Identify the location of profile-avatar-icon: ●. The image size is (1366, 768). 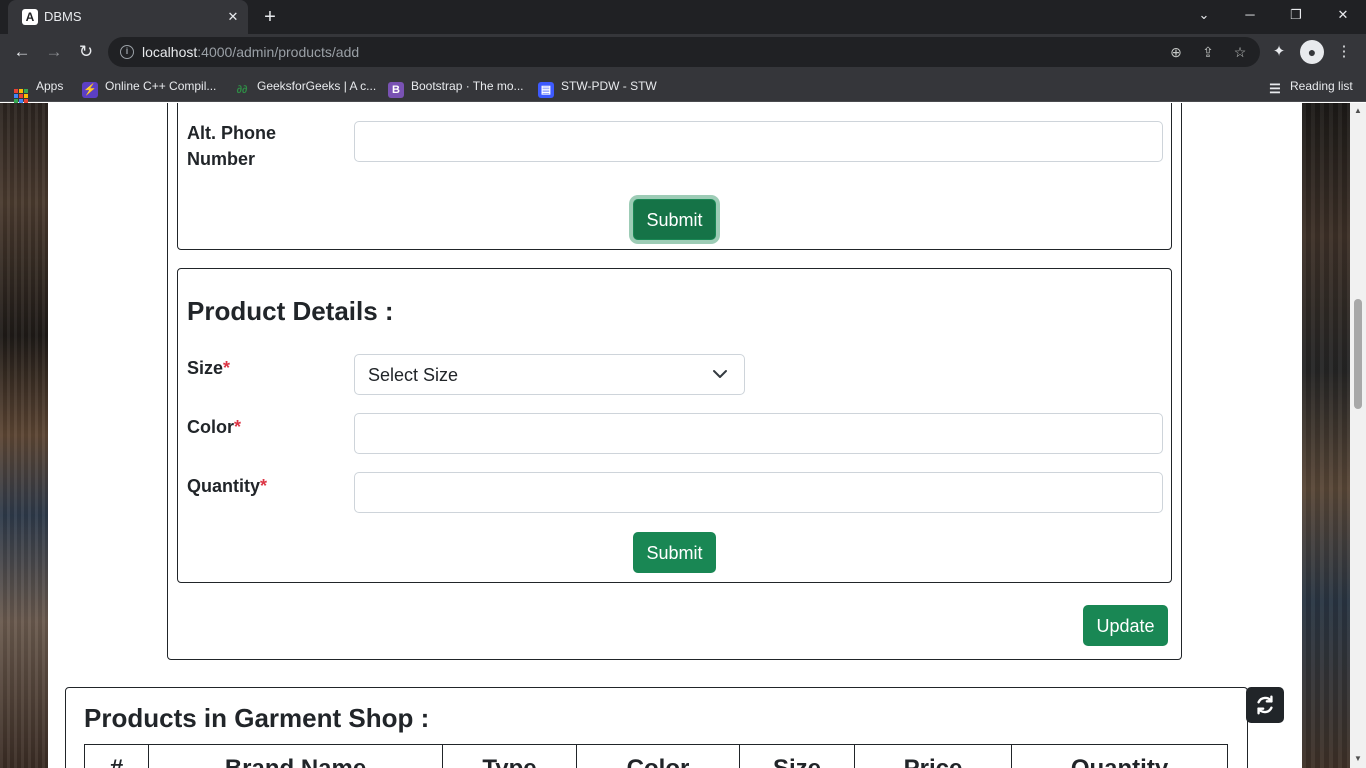
(1312, 52).